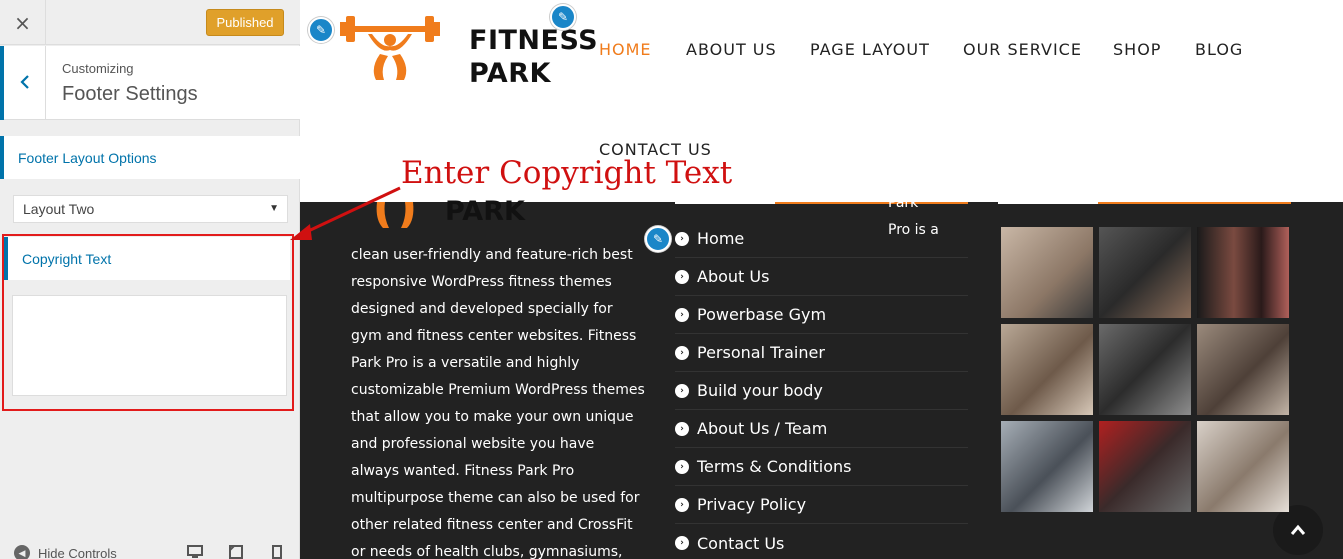 This screenshot has width=1343, height=559. I want to click on logo-text: FITNESS PARK, so click(533, 57).